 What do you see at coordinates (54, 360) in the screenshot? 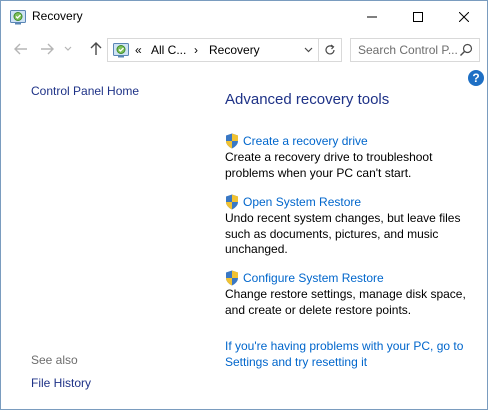
I see `see-also-label: See also` at bounding box center [54, 360].